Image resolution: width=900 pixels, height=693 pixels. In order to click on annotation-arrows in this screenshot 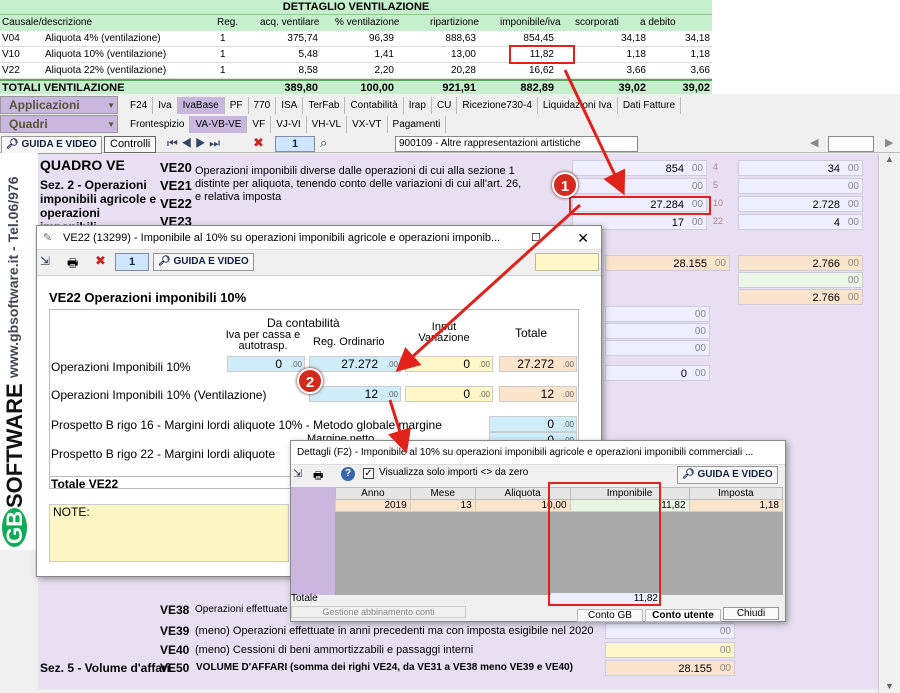, I will do `click(507, 261)`.